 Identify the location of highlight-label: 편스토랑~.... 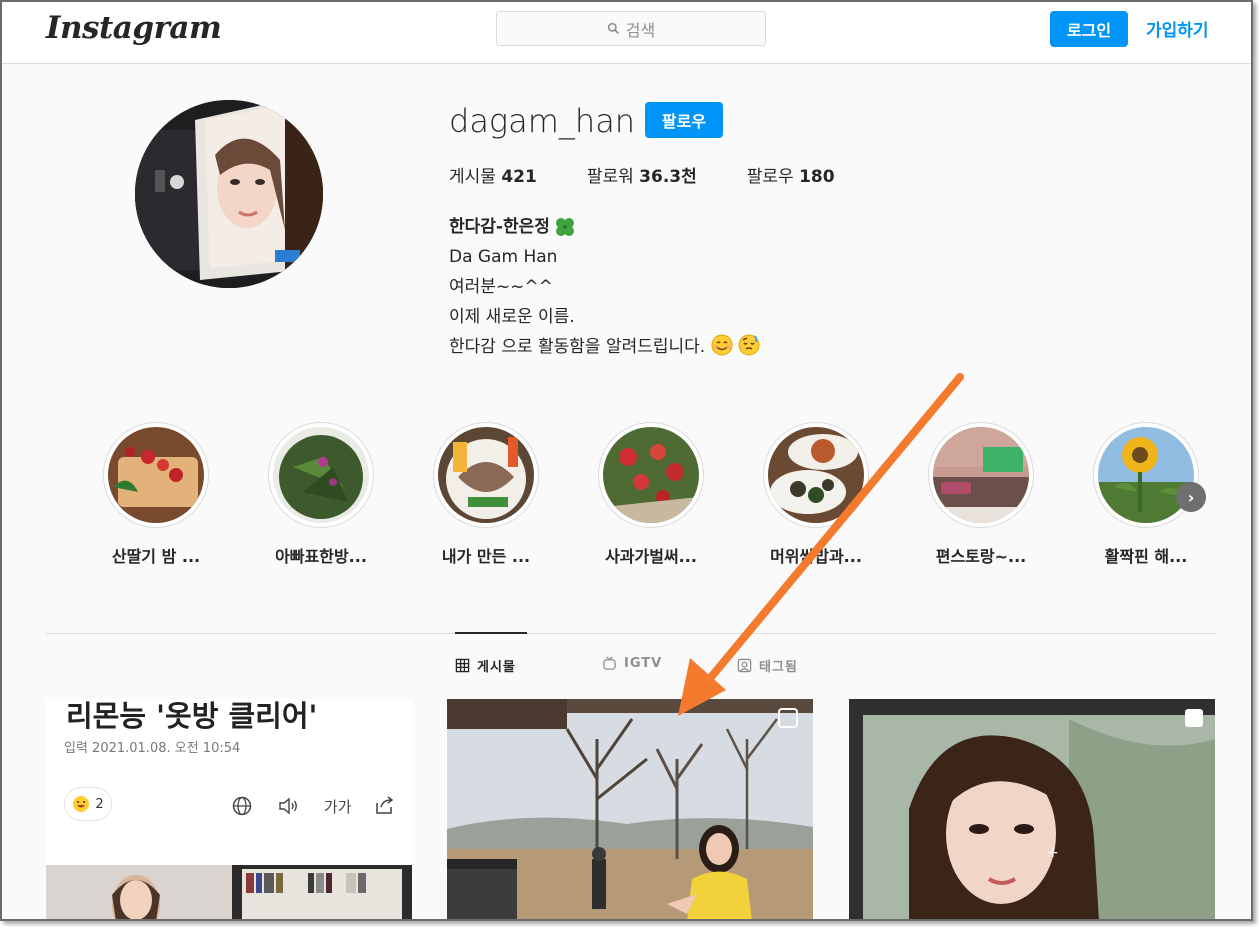
(981, 556).